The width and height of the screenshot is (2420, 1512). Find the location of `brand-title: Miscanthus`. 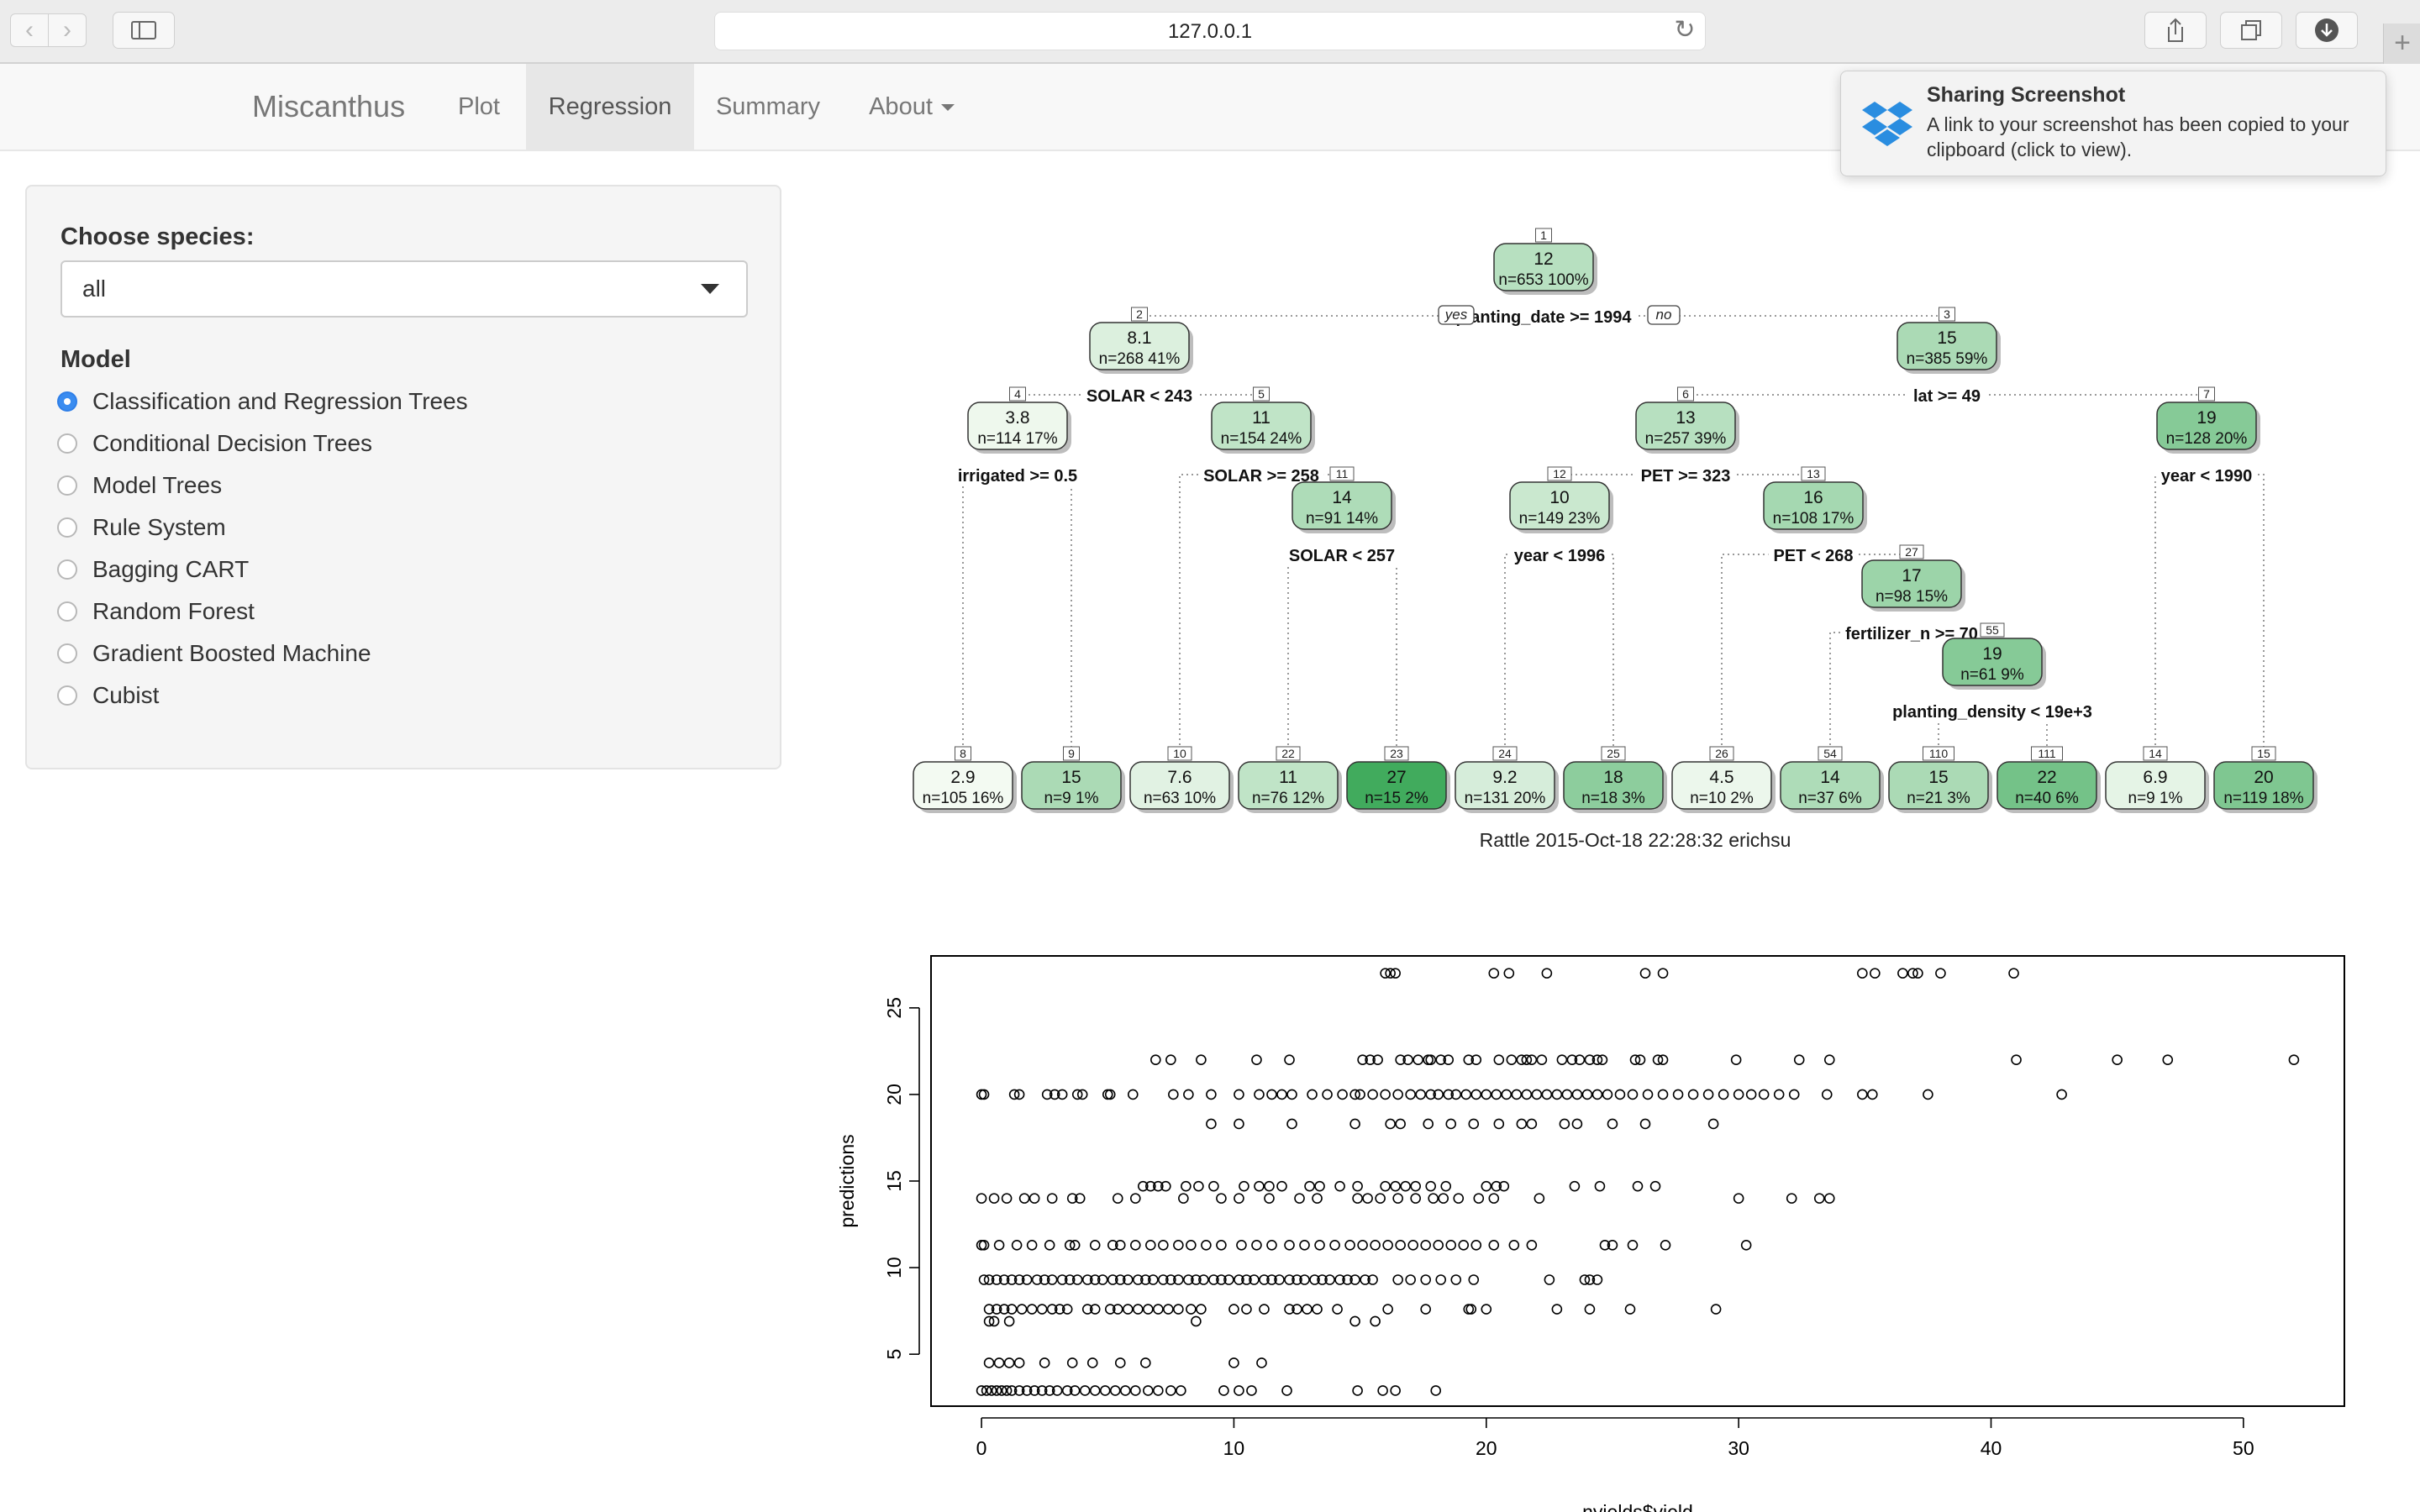

brand-title: Miscanthus is located at coordinates (329, 107).